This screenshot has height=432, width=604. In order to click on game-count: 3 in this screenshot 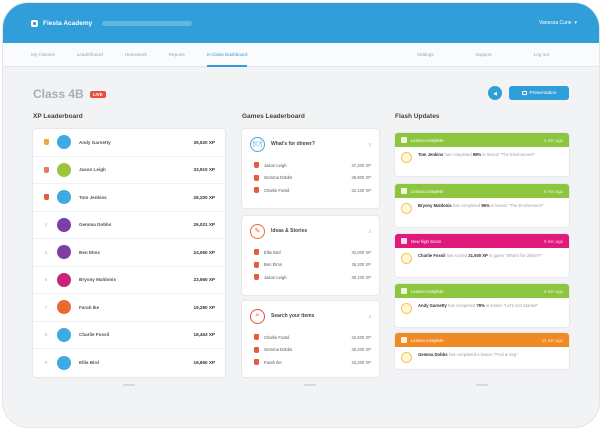, I will do `click(369, 231)`.